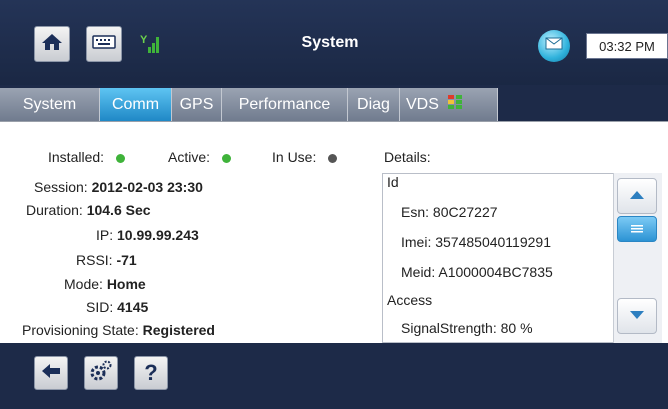  Describe the element at coordinates (627, 46) in the screenshot. I see `clock: 03:32 PM` at that location.